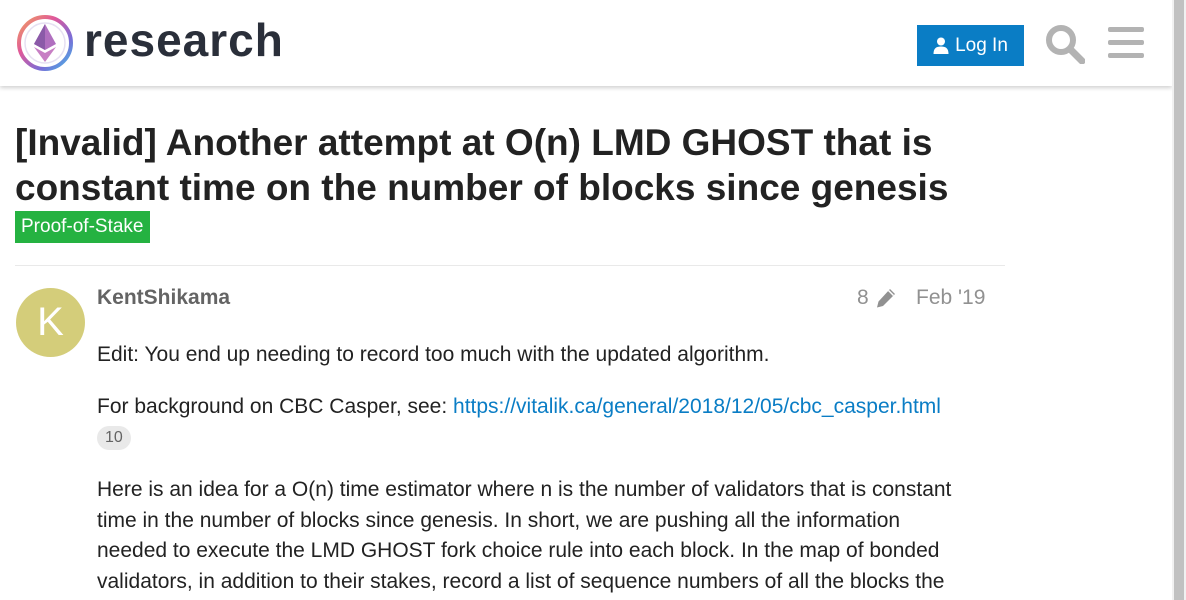 The width and height of the screenshot is (1186, 600). What do you see at coordinates (114, 438) in the screenshot?
I see `link-click-count-badge: 10` at bounding box center [114, 438].